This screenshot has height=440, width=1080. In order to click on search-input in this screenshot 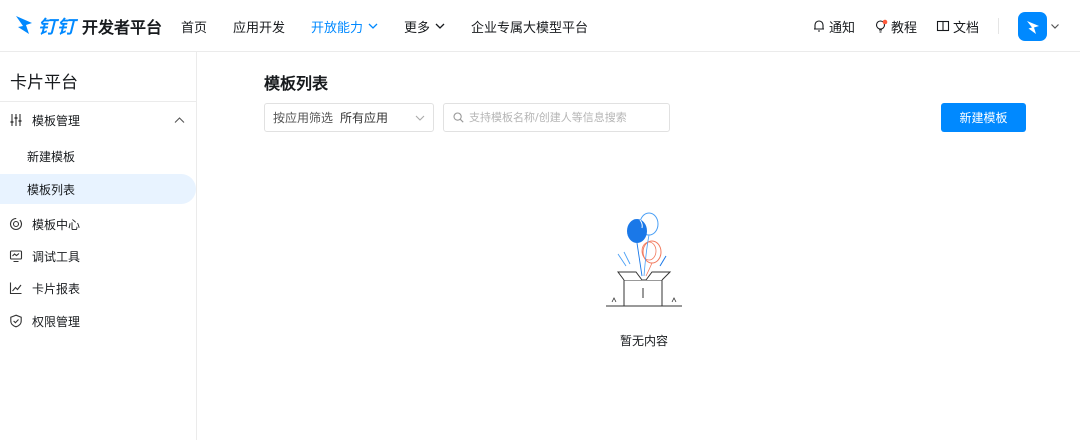, I will do `click(564, 117)`.